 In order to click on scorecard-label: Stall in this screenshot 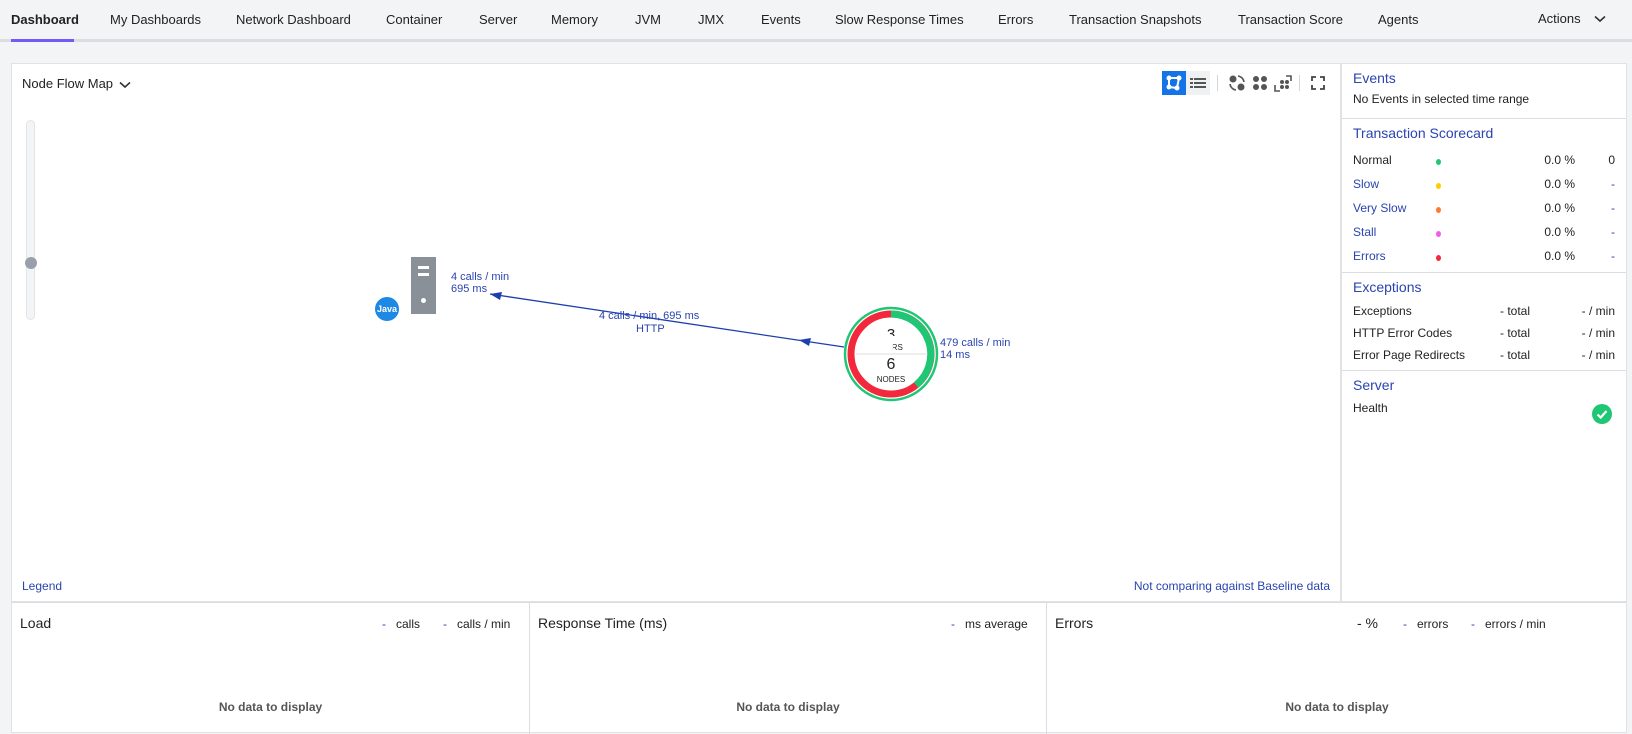, I will do `click(1364, 232)`.